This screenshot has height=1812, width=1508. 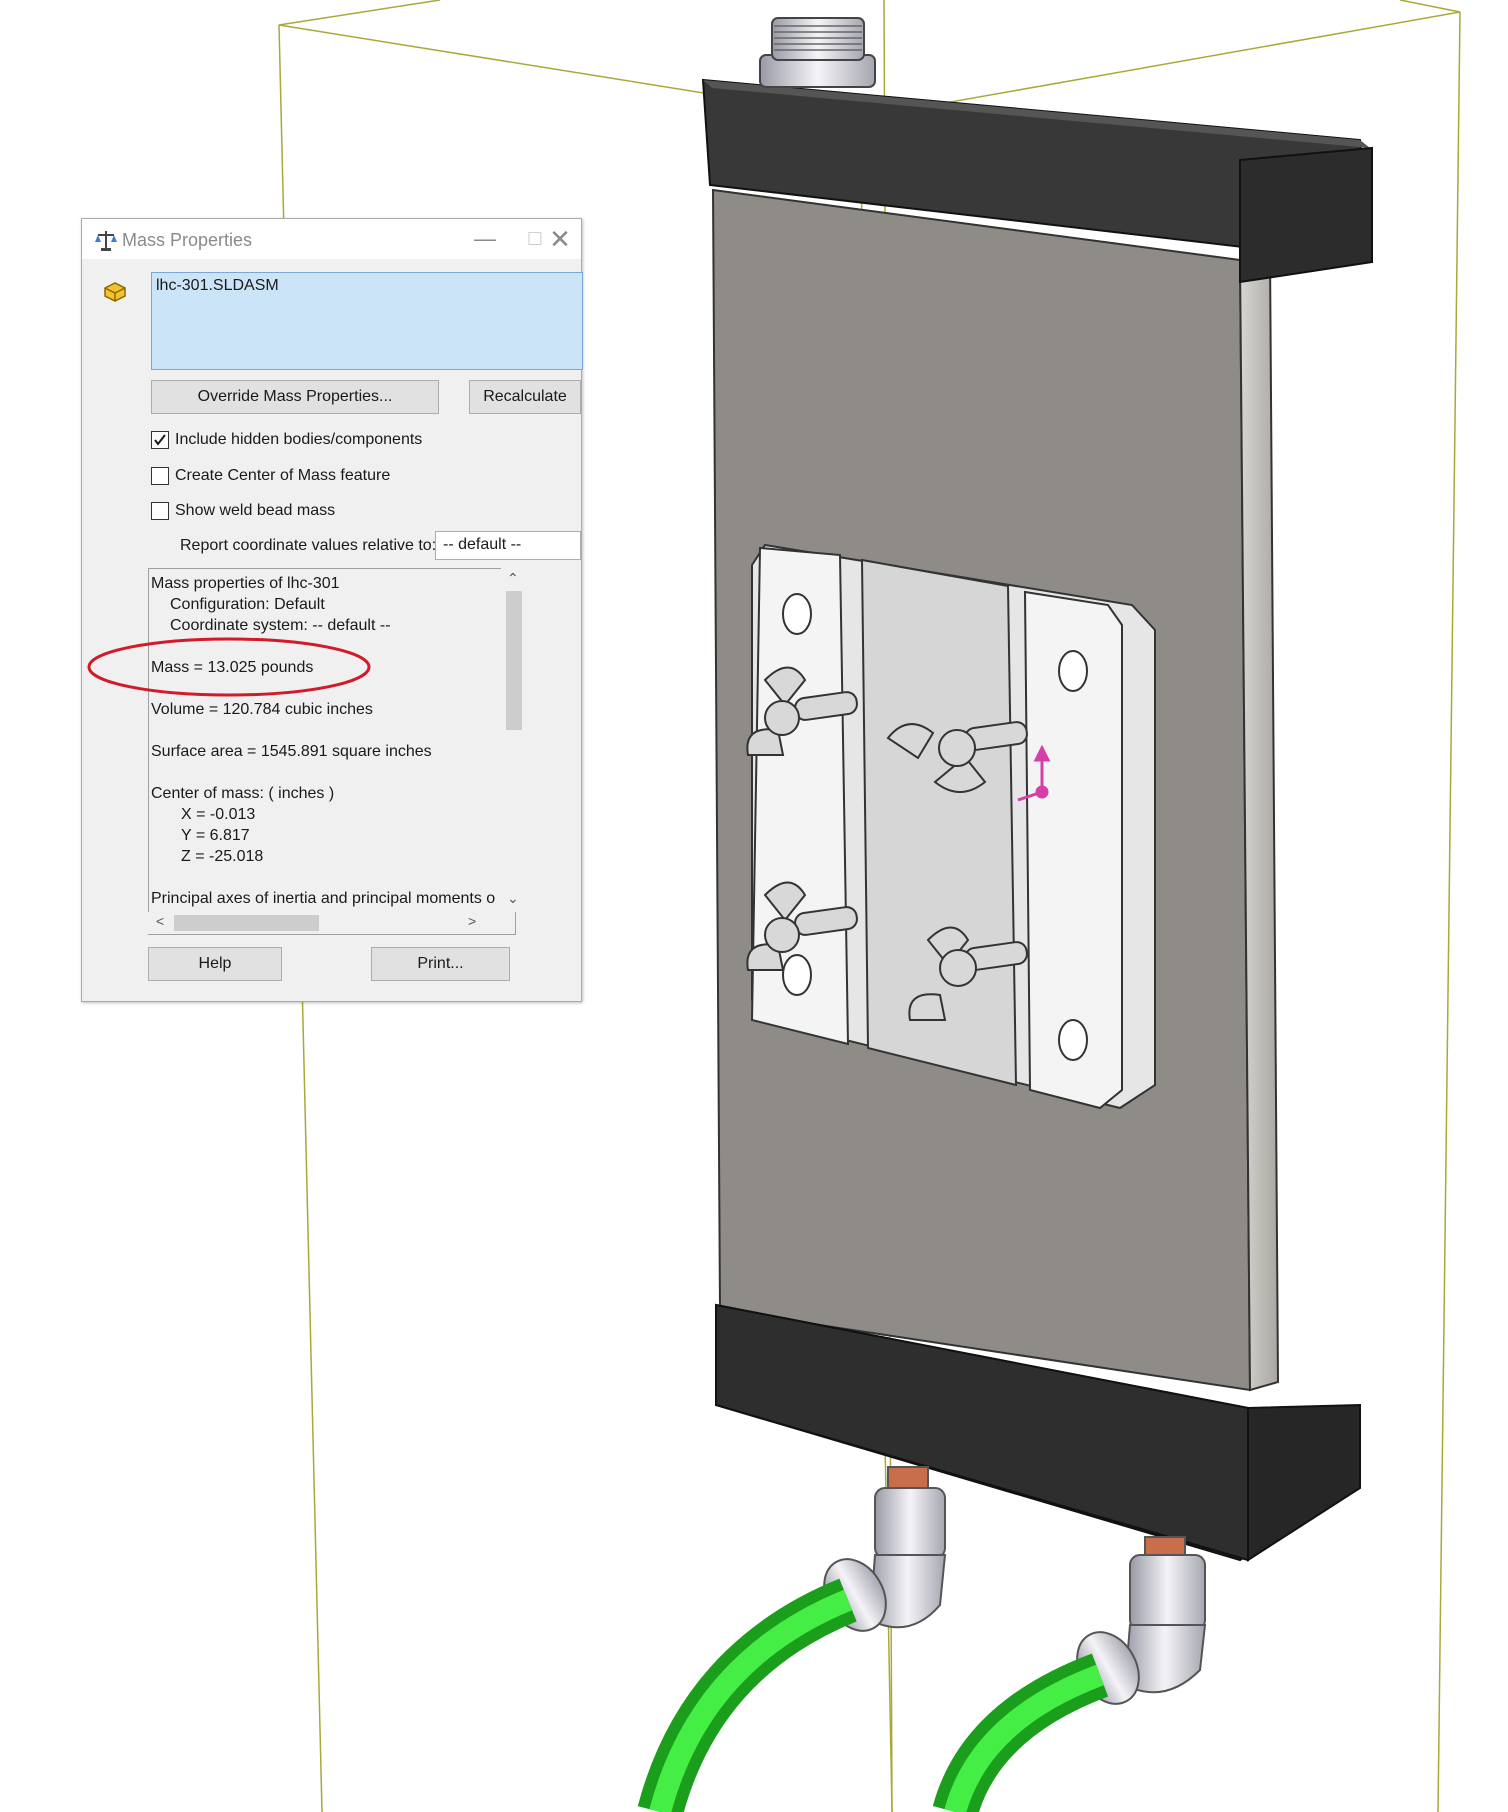 What do you see at coordinates (217, 286) in the screenshot?
I see `selected-component: lhc-301.SLDASM` at bounding box center [217, 286].